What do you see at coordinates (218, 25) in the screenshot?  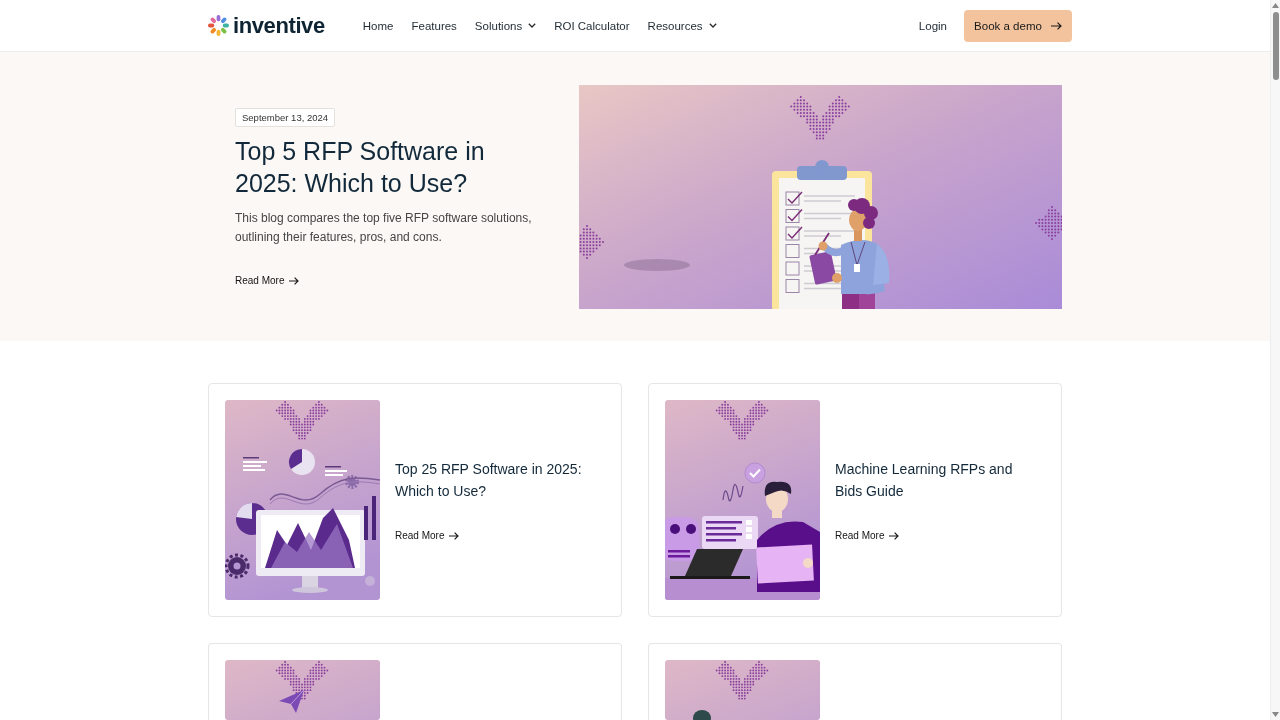 I see `flower-logo-icon` at bounding box center [218, 25].